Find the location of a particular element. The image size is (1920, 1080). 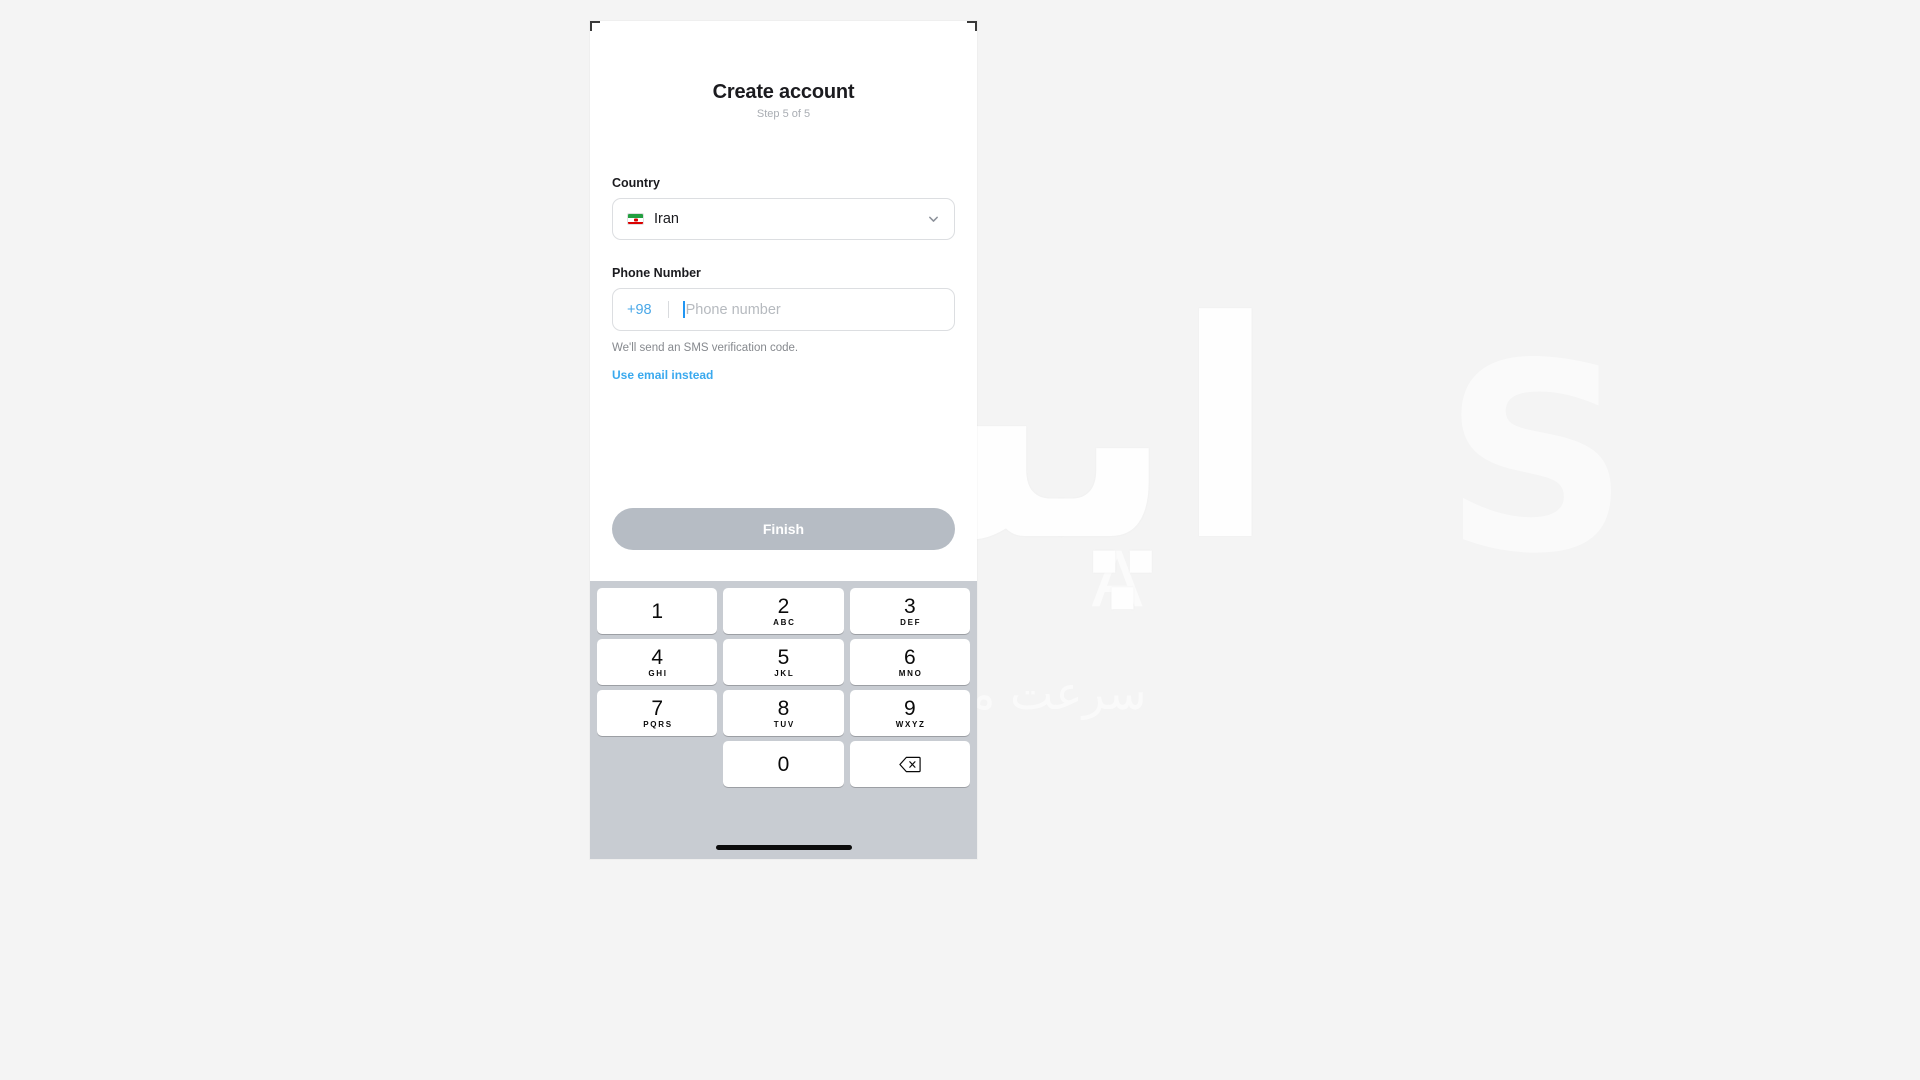

country-selected-value: Iran is located at coordinates (666, 219).